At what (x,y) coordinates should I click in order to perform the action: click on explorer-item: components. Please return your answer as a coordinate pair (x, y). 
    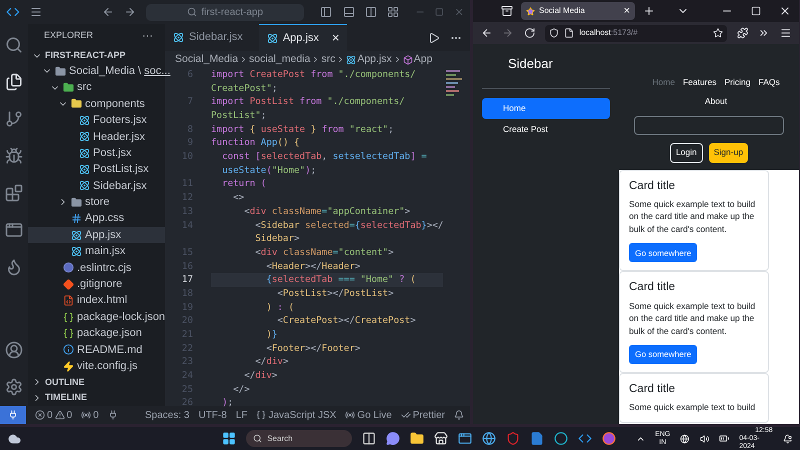
    Looking at the image, I should click on (96, 104).